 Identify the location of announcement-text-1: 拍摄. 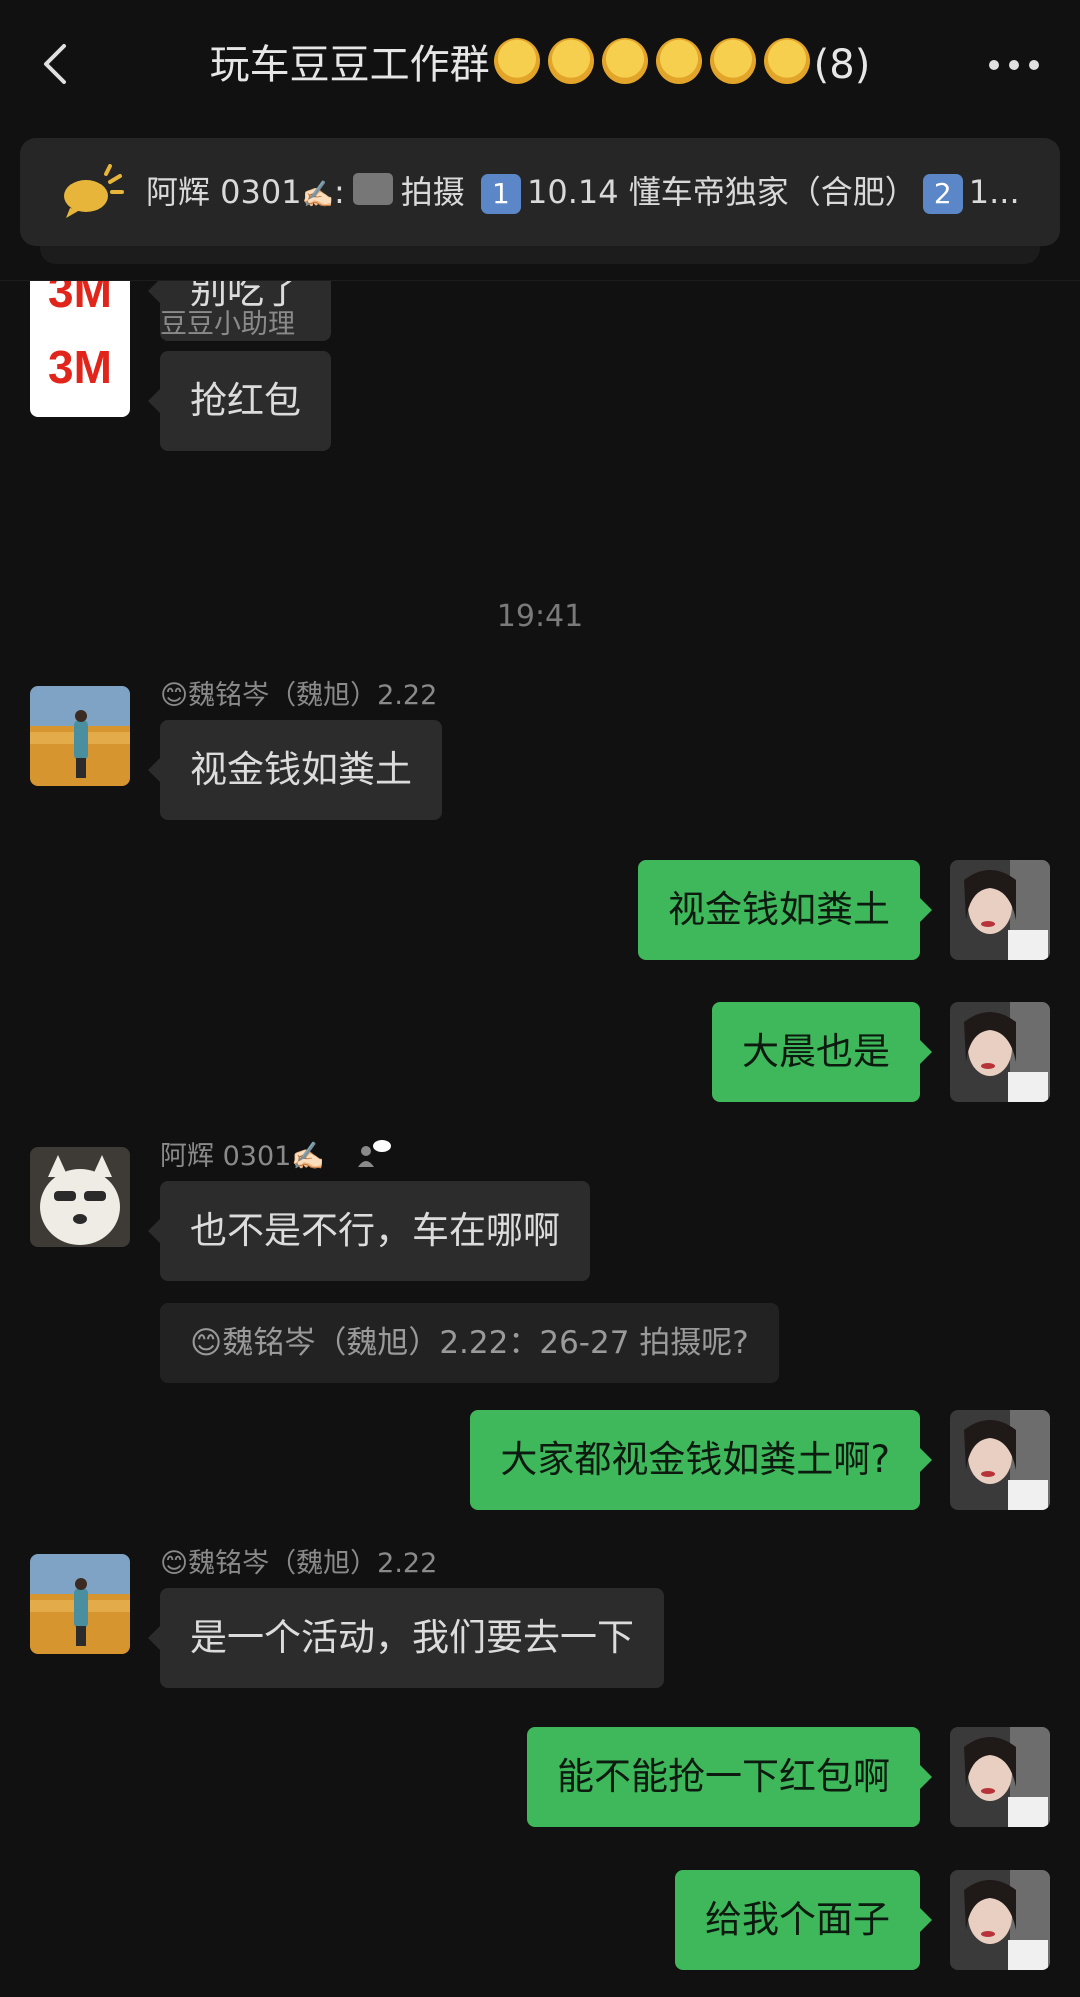
(432, 192).